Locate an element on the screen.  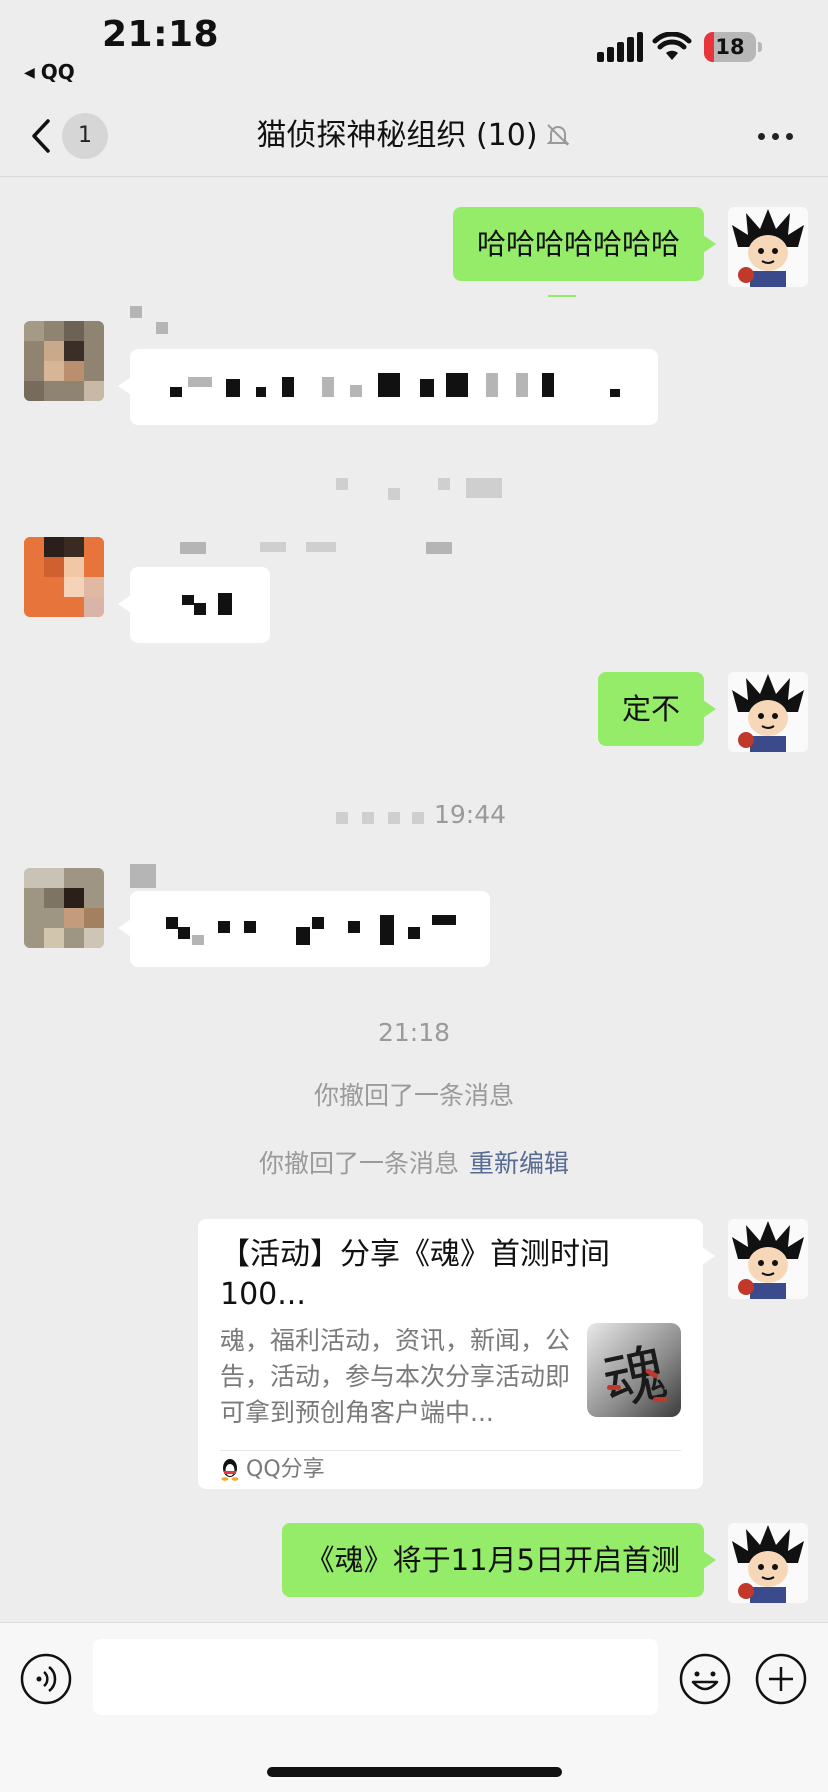
share-card-thumbnail: 魂 is located at coordinates (634, 1370).